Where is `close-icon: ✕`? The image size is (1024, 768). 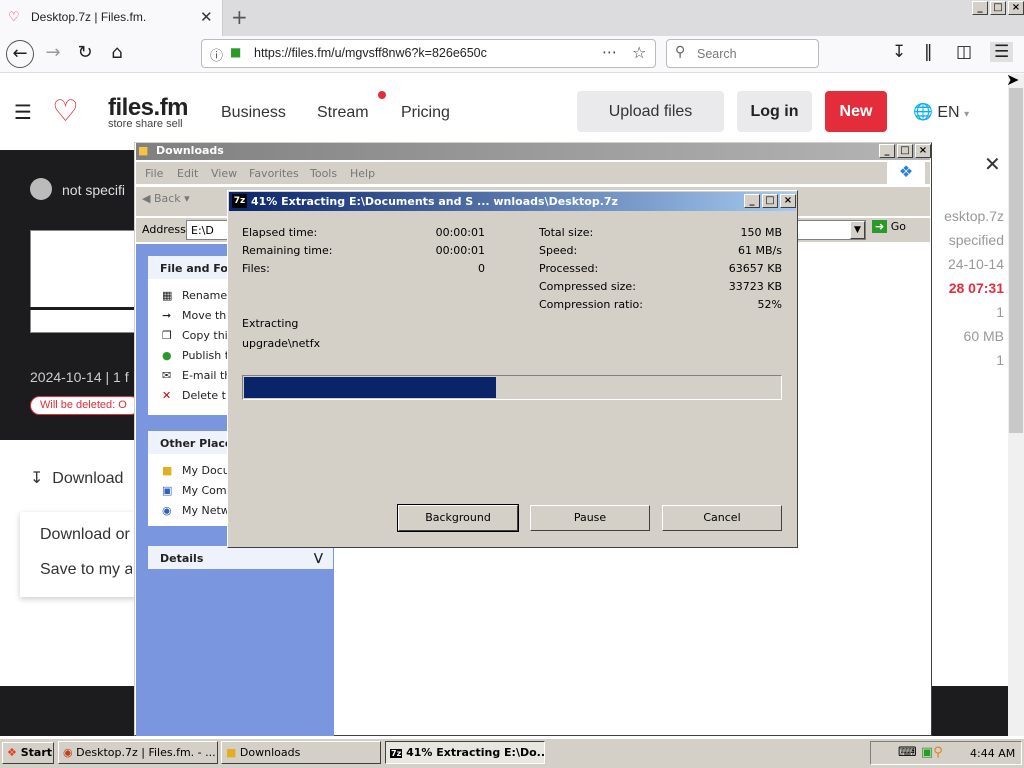 close-icon: ✕ is located at coordinates (992, 164).